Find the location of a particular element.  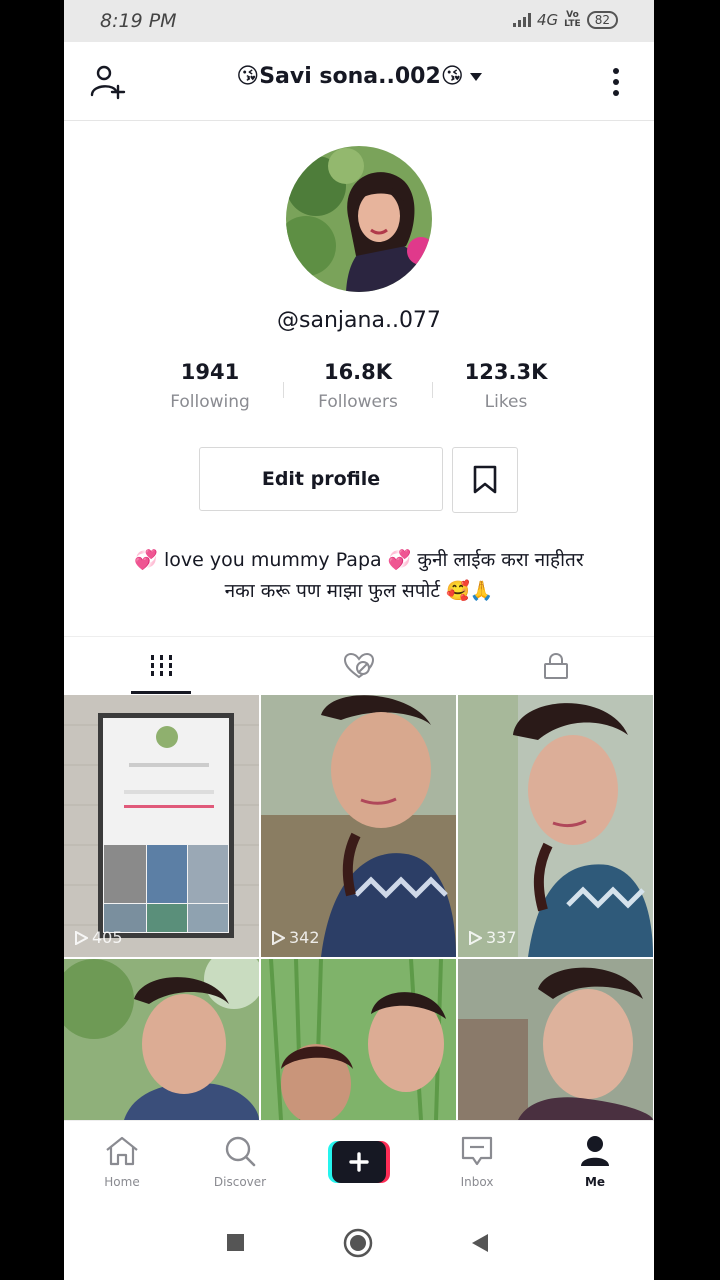

bio-line-2: नका करू पण माझा फुल सपोर्ट 🥰🙏 is located at coordinates (359, 591).